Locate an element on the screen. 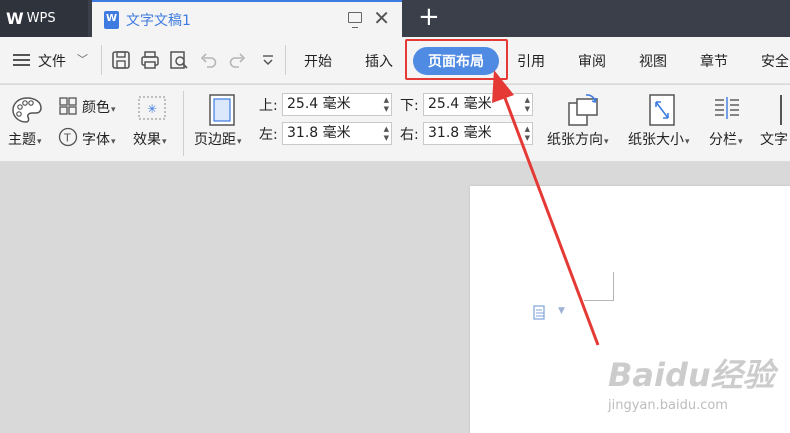 This screenshot has height=433, width=790. watermark-logo: Baidu经验 is located at coordinates (691, 375).